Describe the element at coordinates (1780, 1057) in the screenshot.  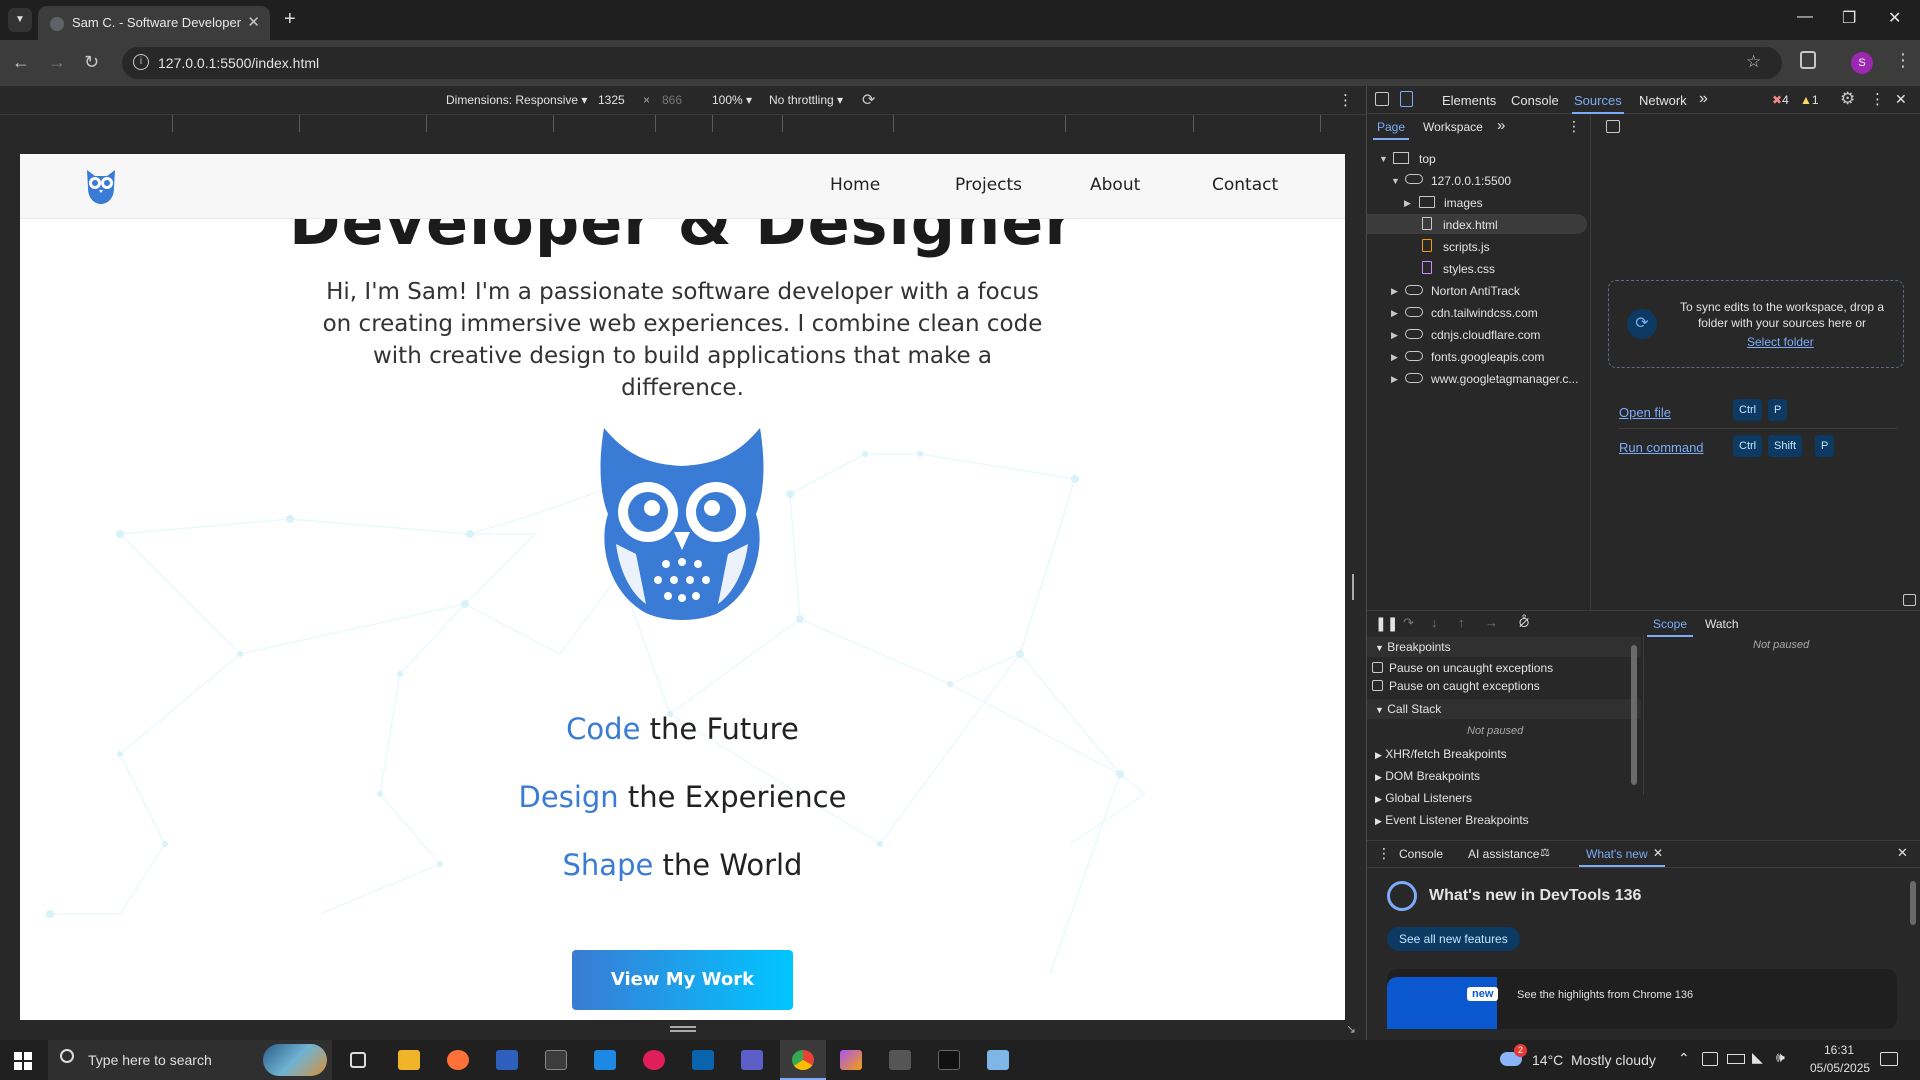
I see `volume-icon: 🕪` at that location.